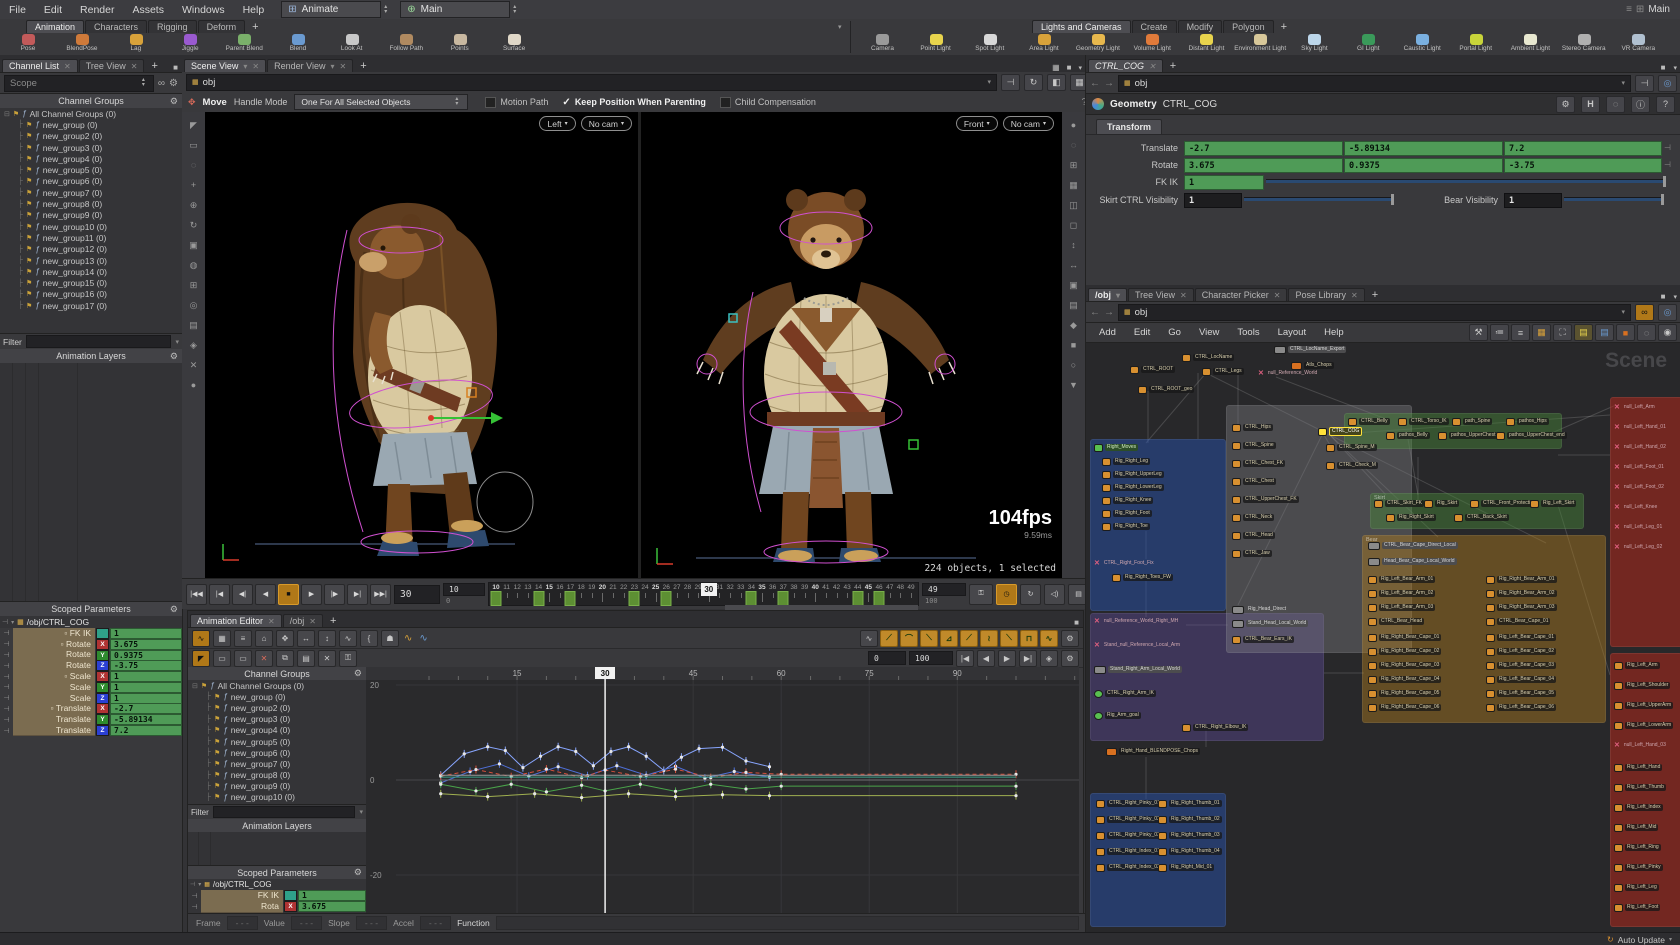  Describe the element at coordinates (1095, 83) in the screenshot. I see `nav-back-icon: ←` at that location.